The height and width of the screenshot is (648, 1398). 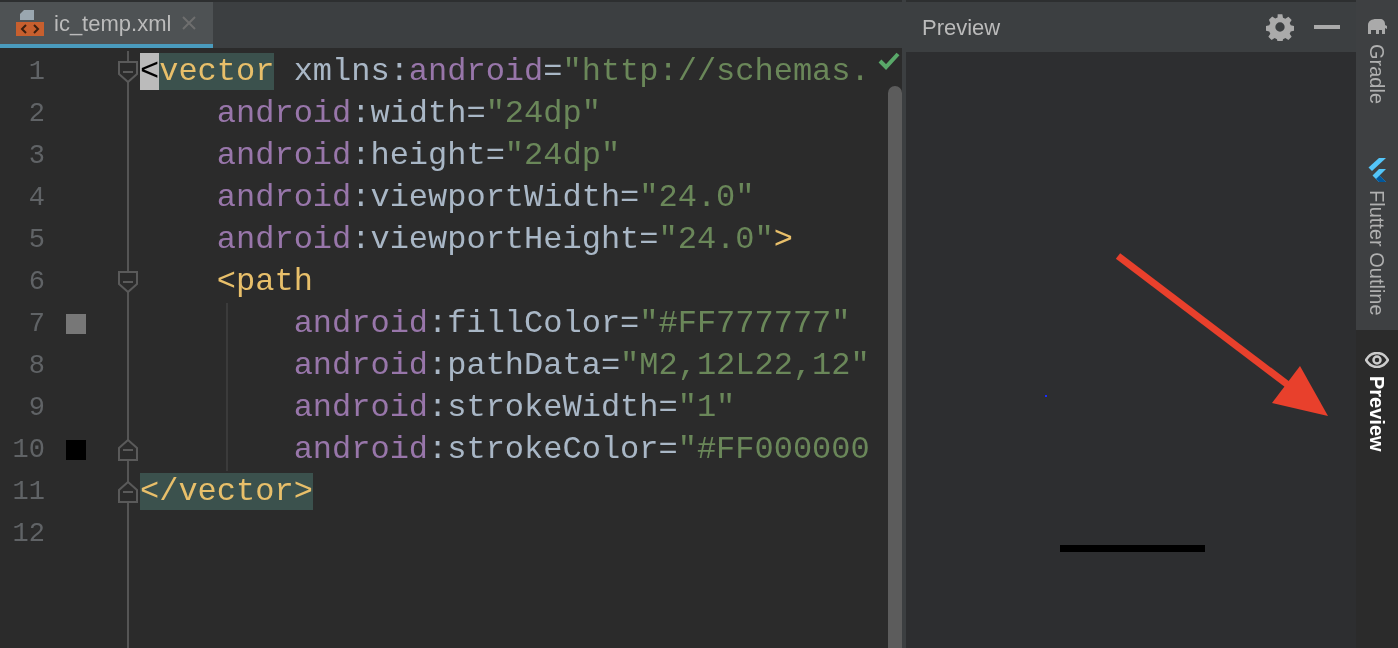 What do you see at coordinates (36, 156) in the screenshot?
I see `line-number: 3` at bounding box center [36, 156].